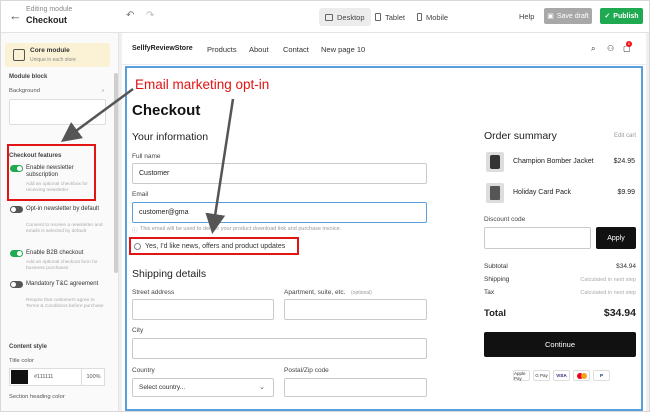  I want to click on desktop-icon, so click(329, 17).